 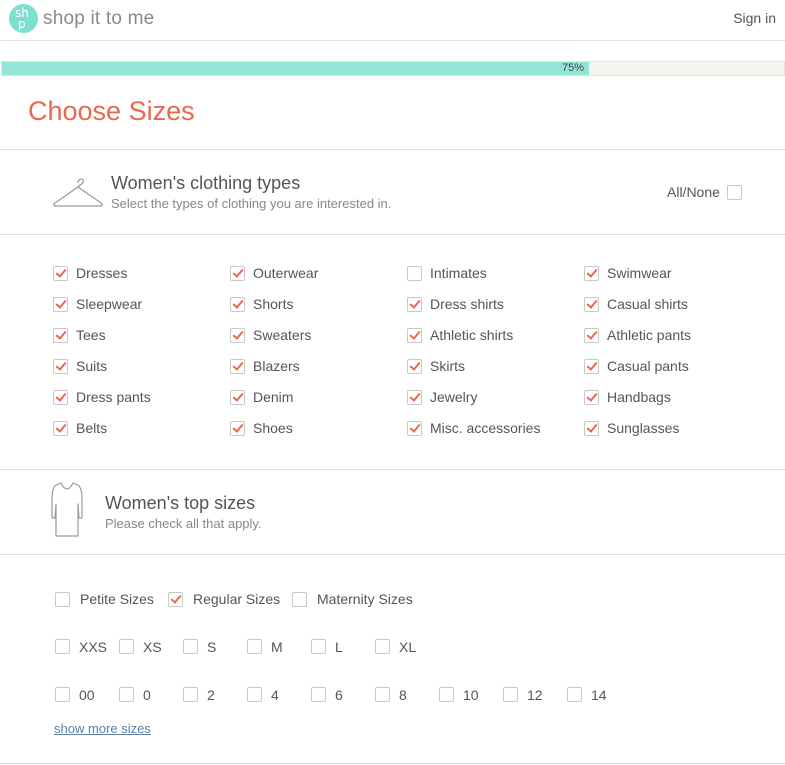 I want to click on clothing-dresses-checkbox, so click(x=60, y=273).